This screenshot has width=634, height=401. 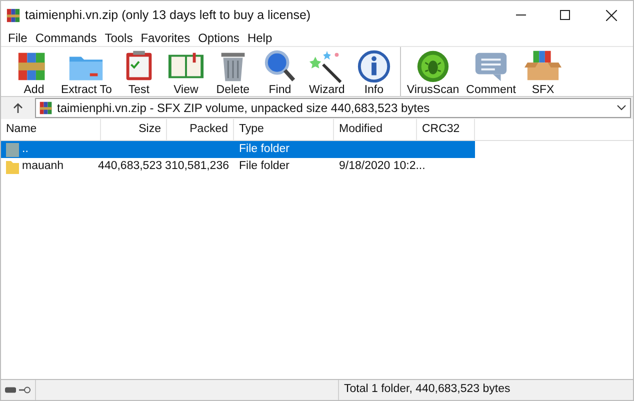 I want to click on table-cell-text: 440,683,523, so click(x=130, y=166).